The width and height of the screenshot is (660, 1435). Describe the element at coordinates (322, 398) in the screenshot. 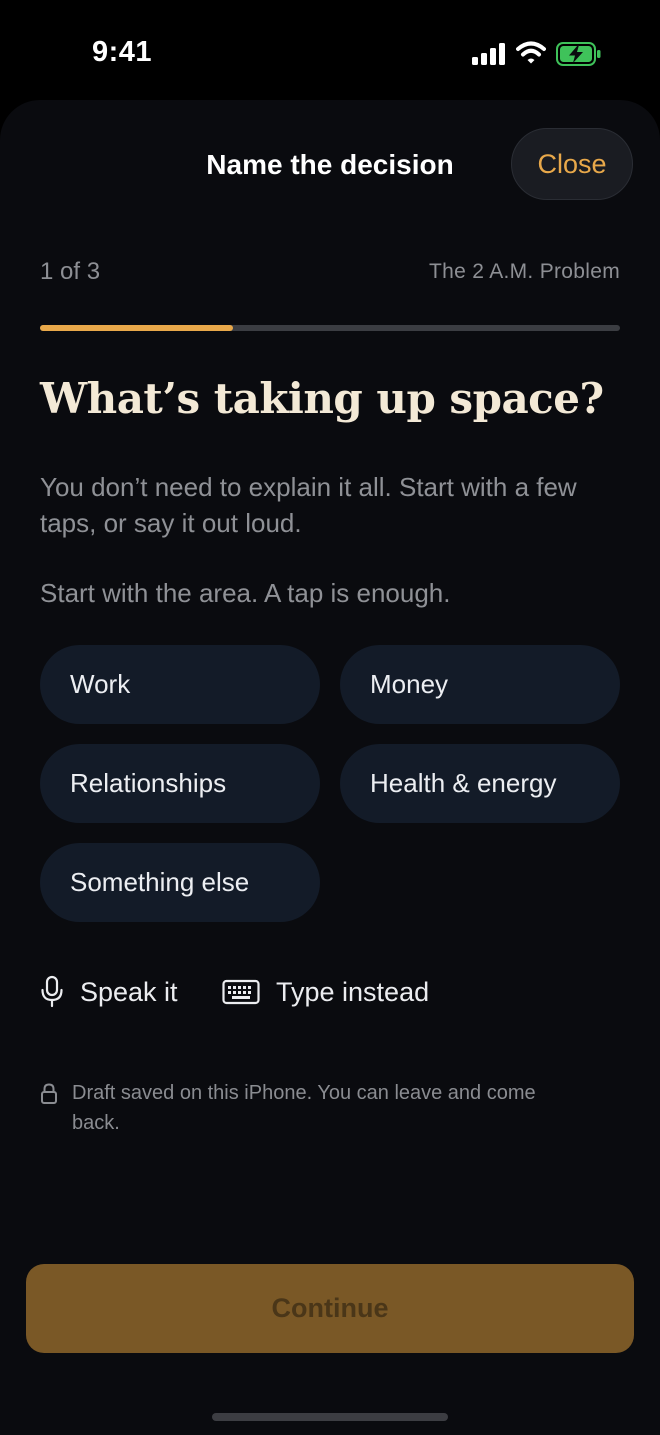

I see `page-heading: What’s taking up space?` at that location.